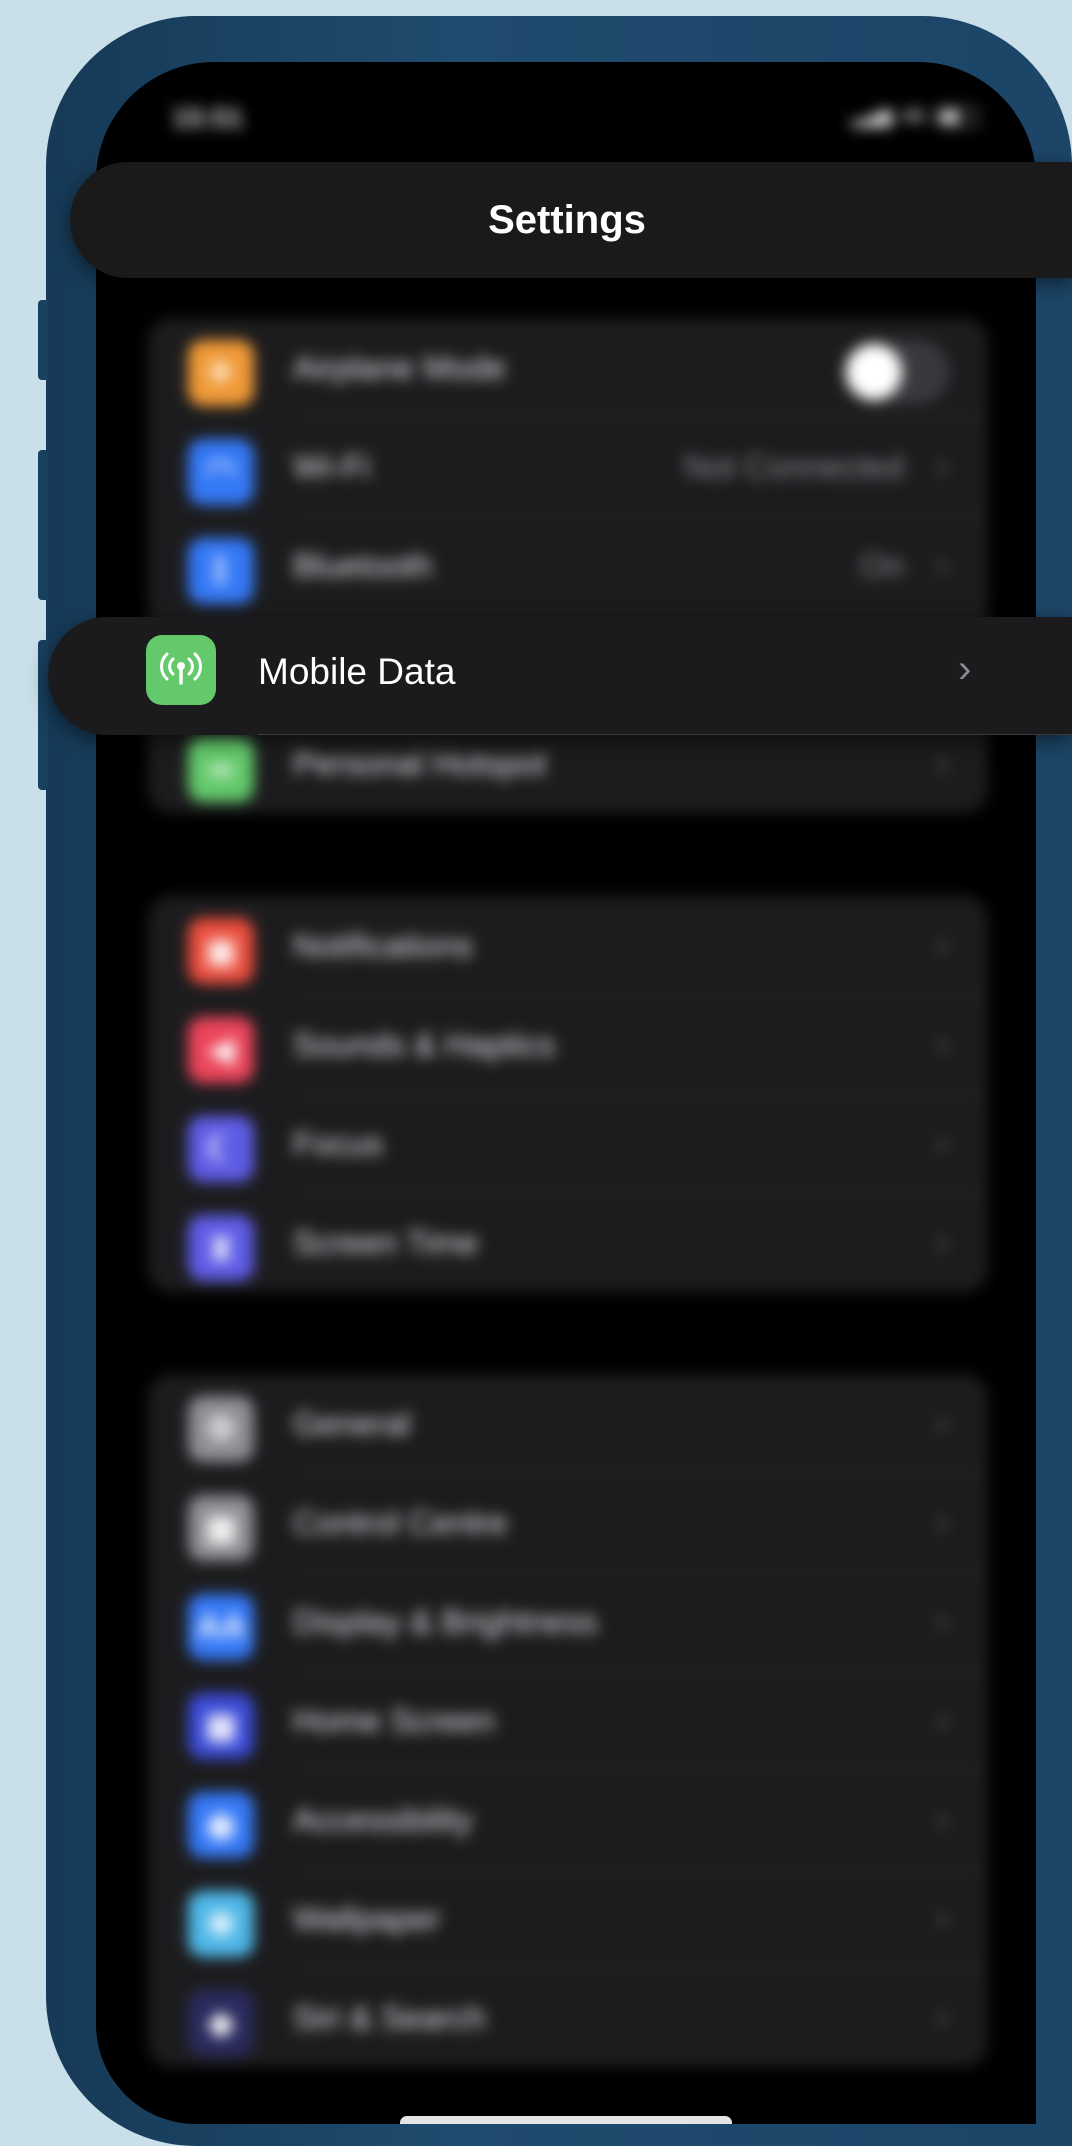 The width and height of the screenshot is (1072, 2146). Describe the element at coordinates (568, 1819) in the screenshot. I see `settings-row-accessibility: ◉ Accessibility ›` at that location.